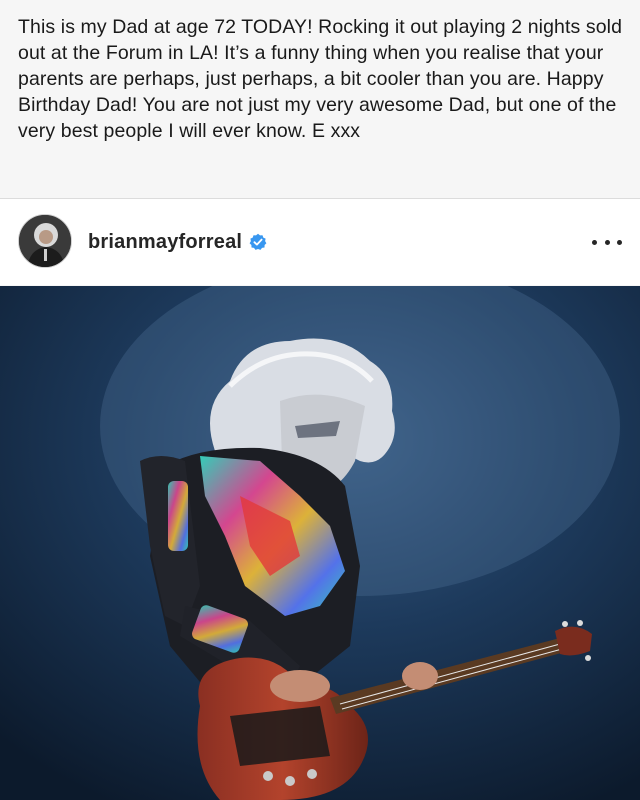 The height and width of the screenshot is (800, 640). I want to click on avatar, so click(45, 241).